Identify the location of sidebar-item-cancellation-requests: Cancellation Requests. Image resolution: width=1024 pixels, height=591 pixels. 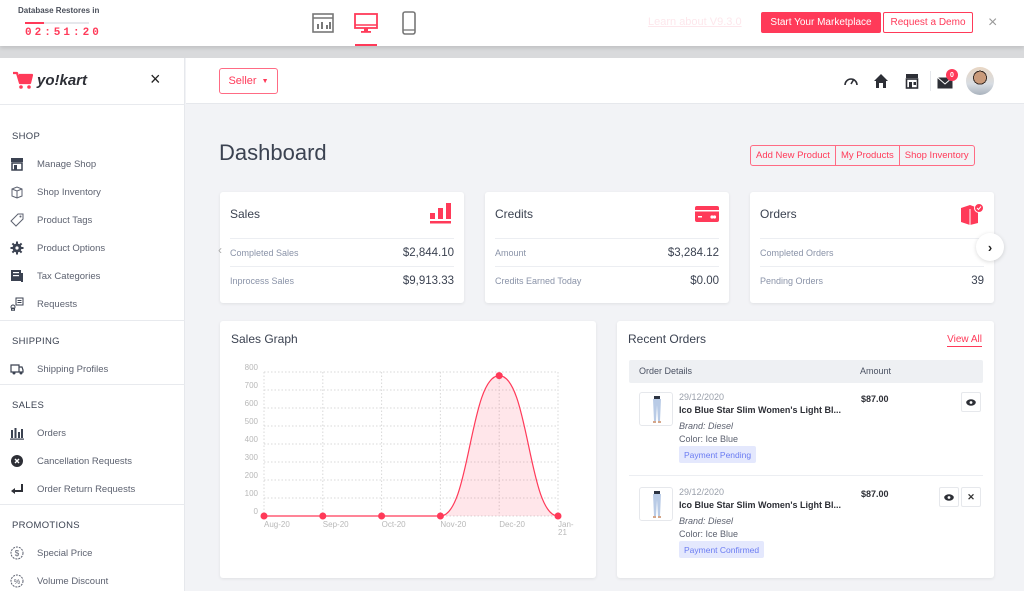
(95, 461).